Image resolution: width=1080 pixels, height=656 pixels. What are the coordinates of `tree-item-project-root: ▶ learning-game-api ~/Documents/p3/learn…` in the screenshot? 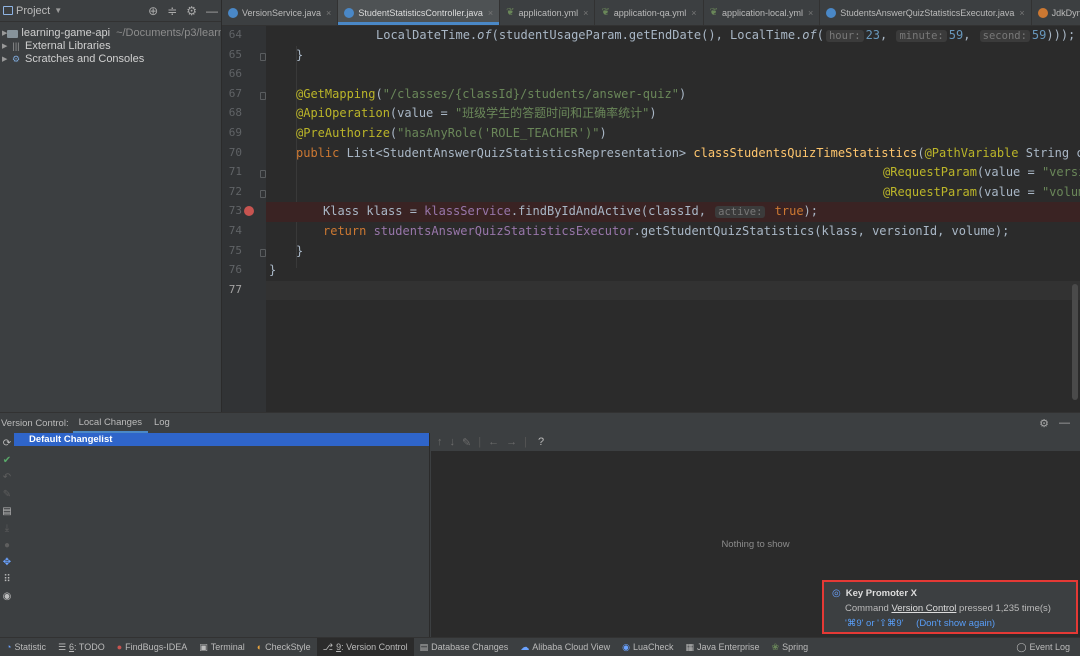 It's located at (110, 33).